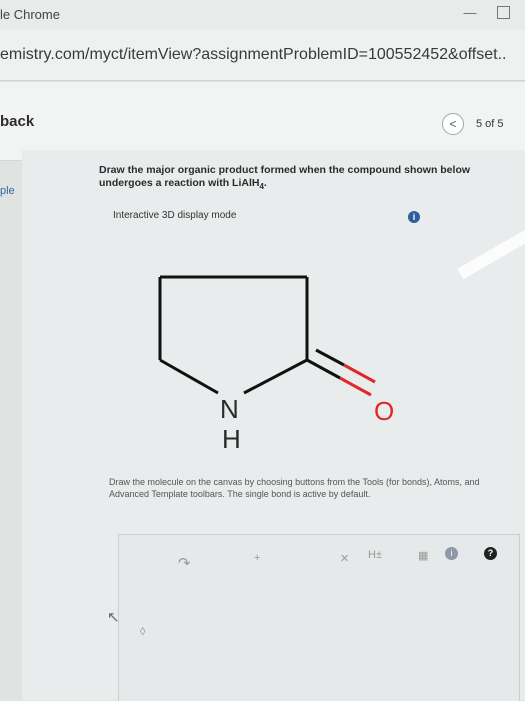 The height and width of the screenshot is (701, 525). I want to click on bond-c5-o-black, so click(323, 369).